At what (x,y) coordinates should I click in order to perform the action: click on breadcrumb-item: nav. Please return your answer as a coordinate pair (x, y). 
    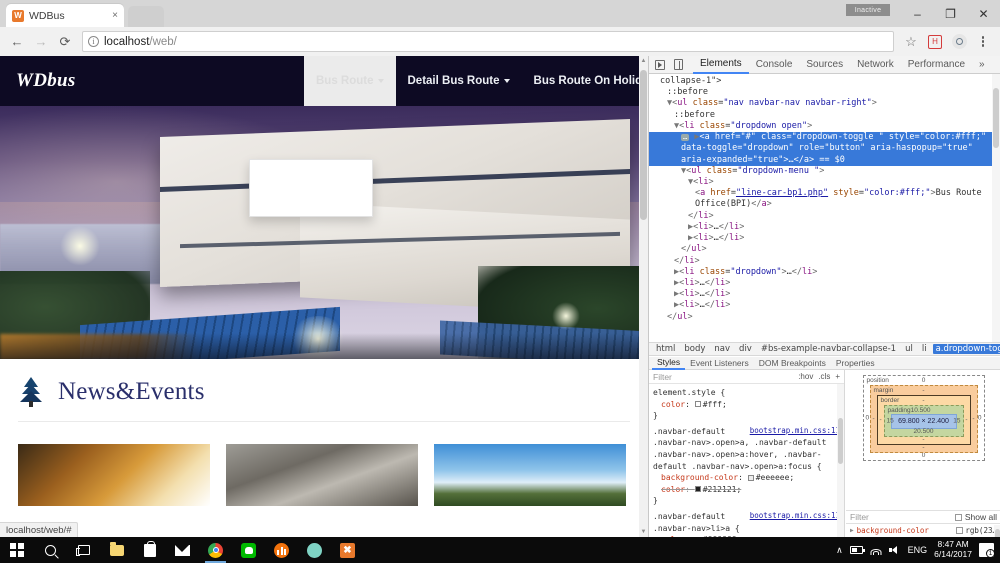
    Looking at the image, I should click on (722, 349).